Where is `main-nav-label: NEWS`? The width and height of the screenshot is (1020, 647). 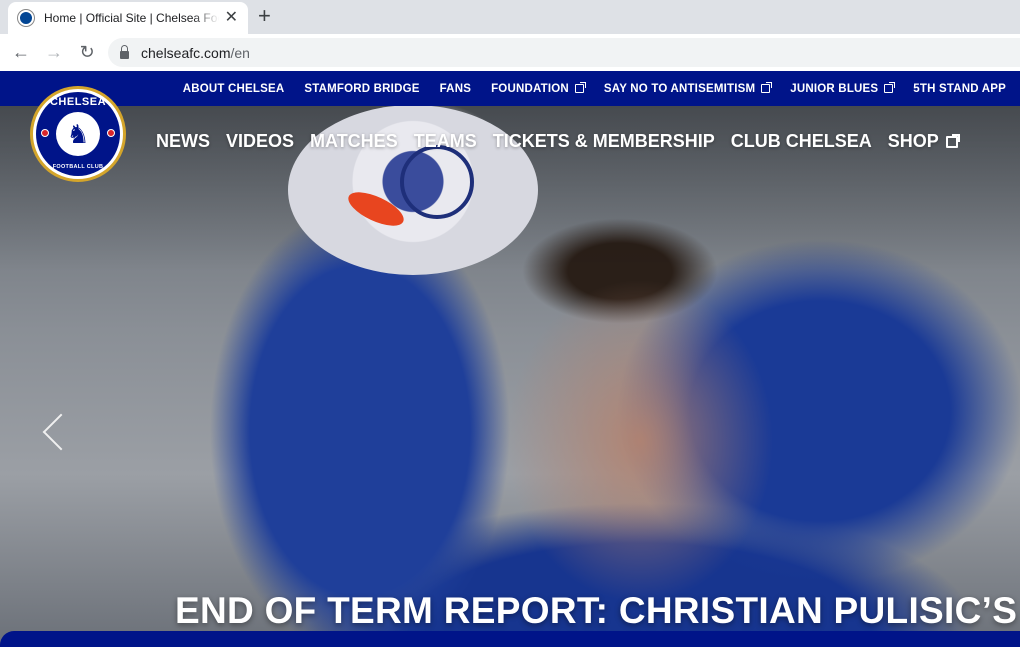
main-nav-label: NEWS is located at coordinates (183, 141).